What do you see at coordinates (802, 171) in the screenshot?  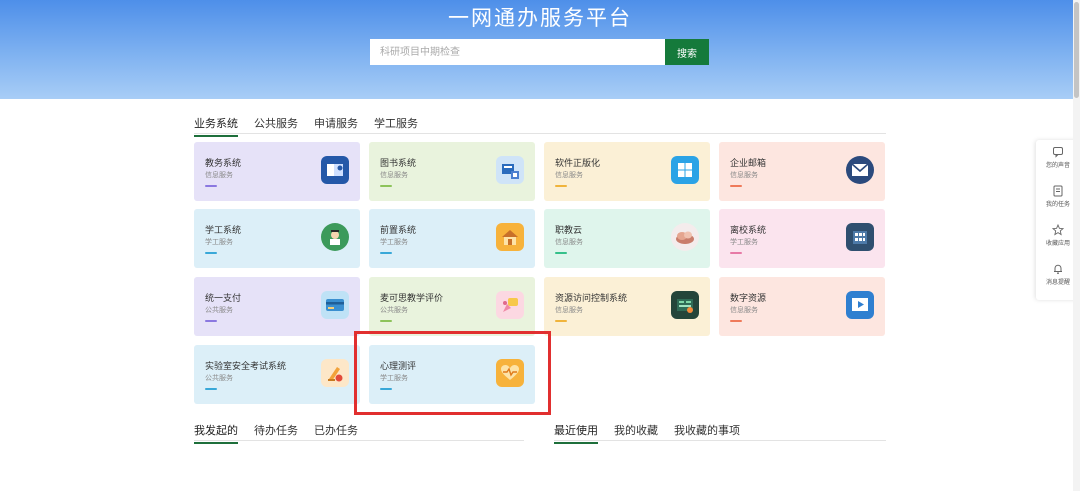 I see `app-card-email: 企业邮箱 信息服务` at bounding box center [802, 171].